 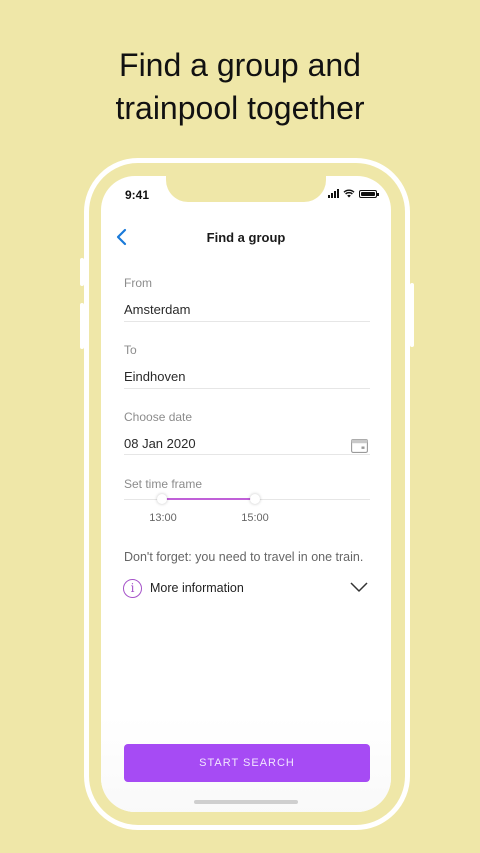 I want to click on status-icons, so click(x=353, y=193).